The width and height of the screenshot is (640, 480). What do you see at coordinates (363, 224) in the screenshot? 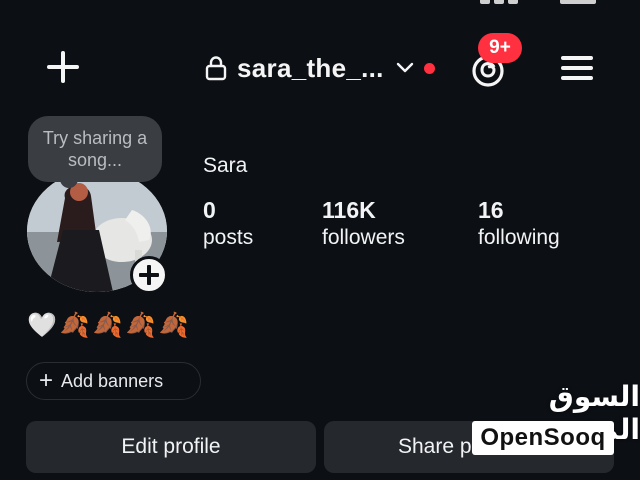
I see `stat-followers: 116K followers` at bounding box center [363, 224].